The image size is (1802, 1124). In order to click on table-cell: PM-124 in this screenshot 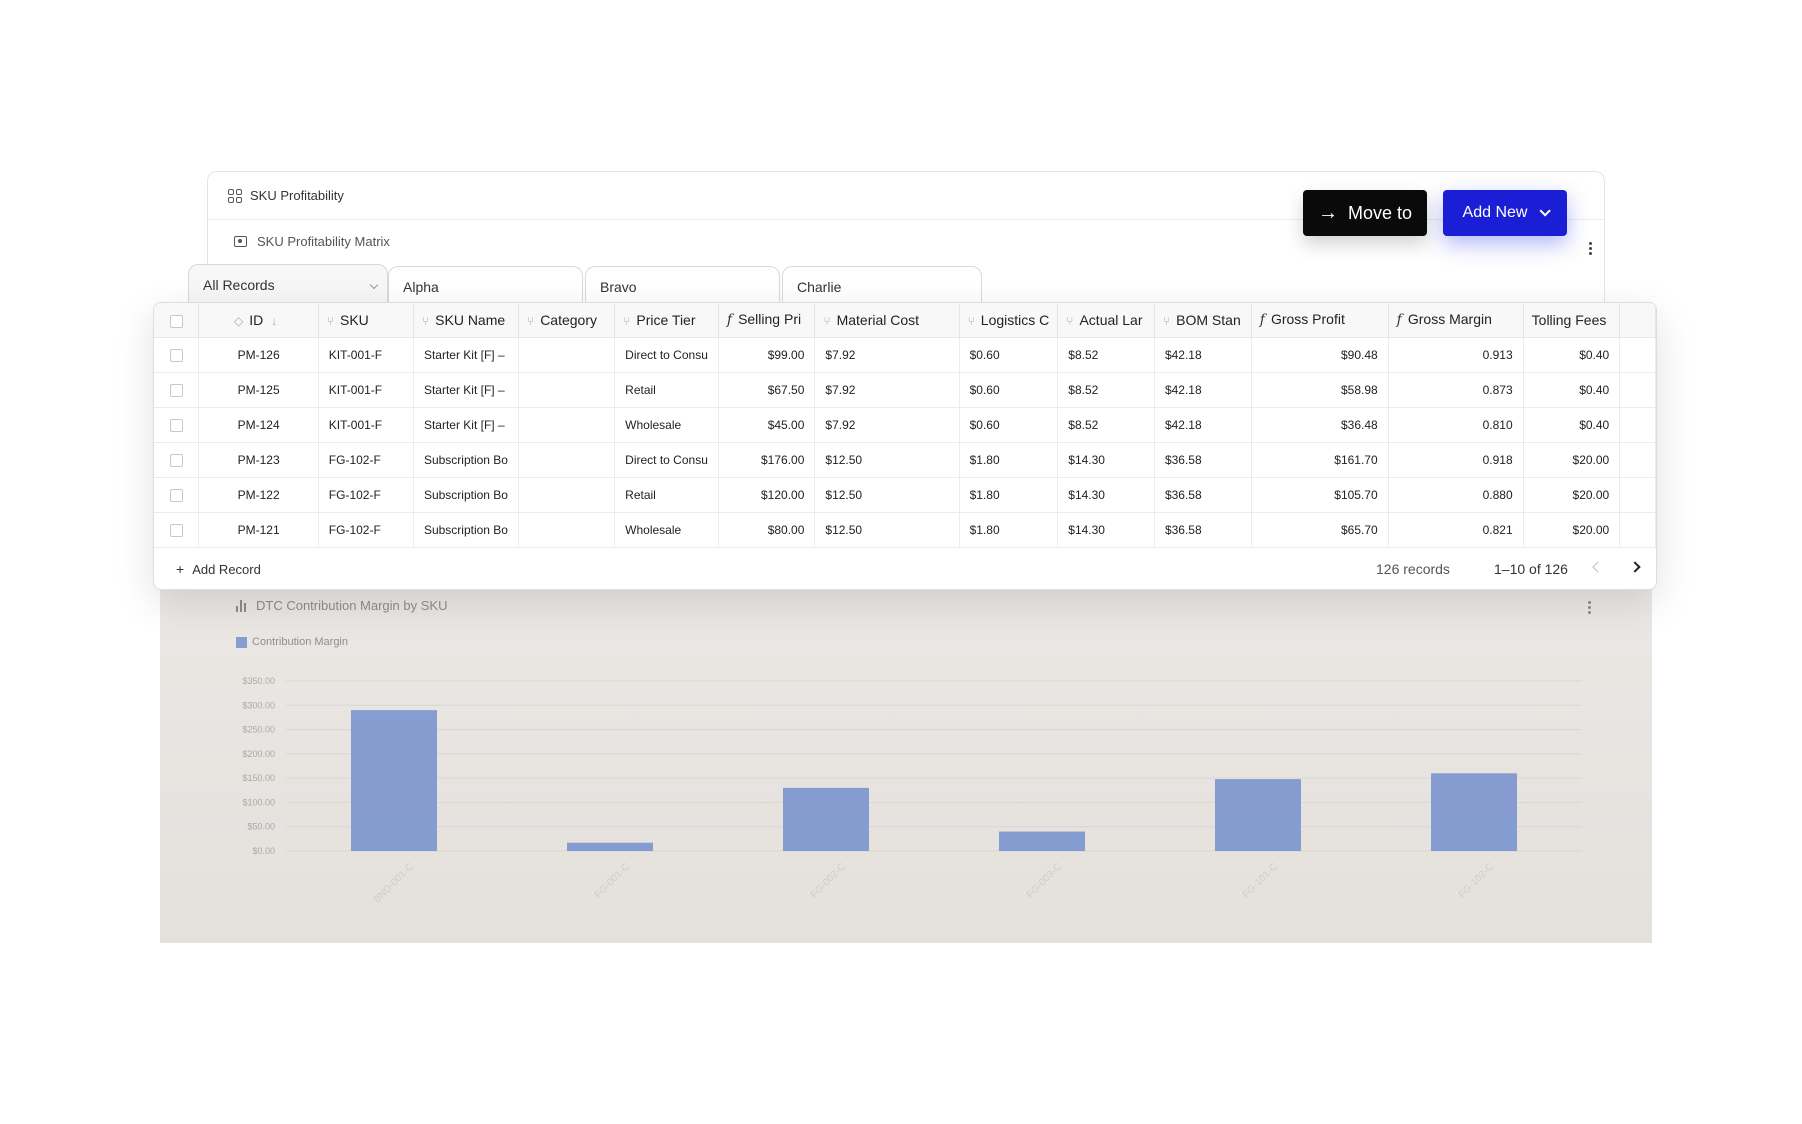, I will do `click(258, 425)`.